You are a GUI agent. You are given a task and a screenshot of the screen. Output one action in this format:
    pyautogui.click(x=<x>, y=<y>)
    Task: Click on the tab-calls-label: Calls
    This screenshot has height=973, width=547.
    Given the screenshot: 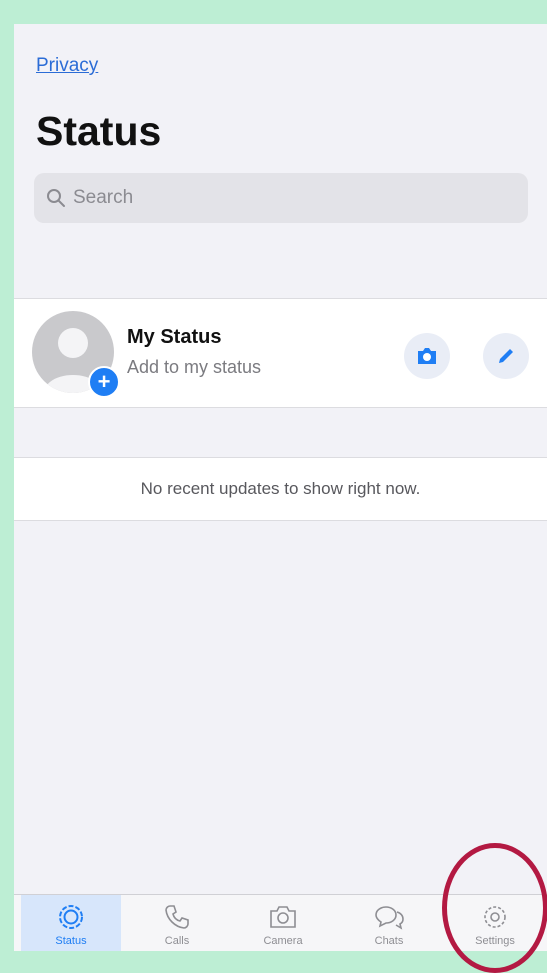 What is the action you would take?
    pyautogui.click(x=177, y=941)
    